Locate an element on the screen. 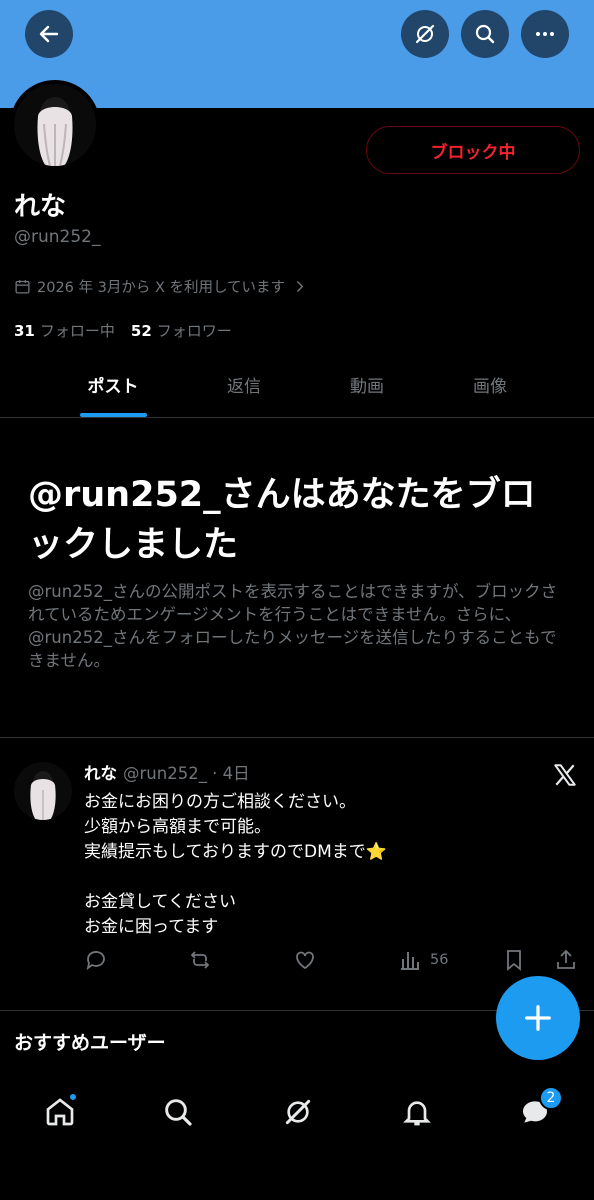  post-author-name: れな is located at coordinates (100, 772).